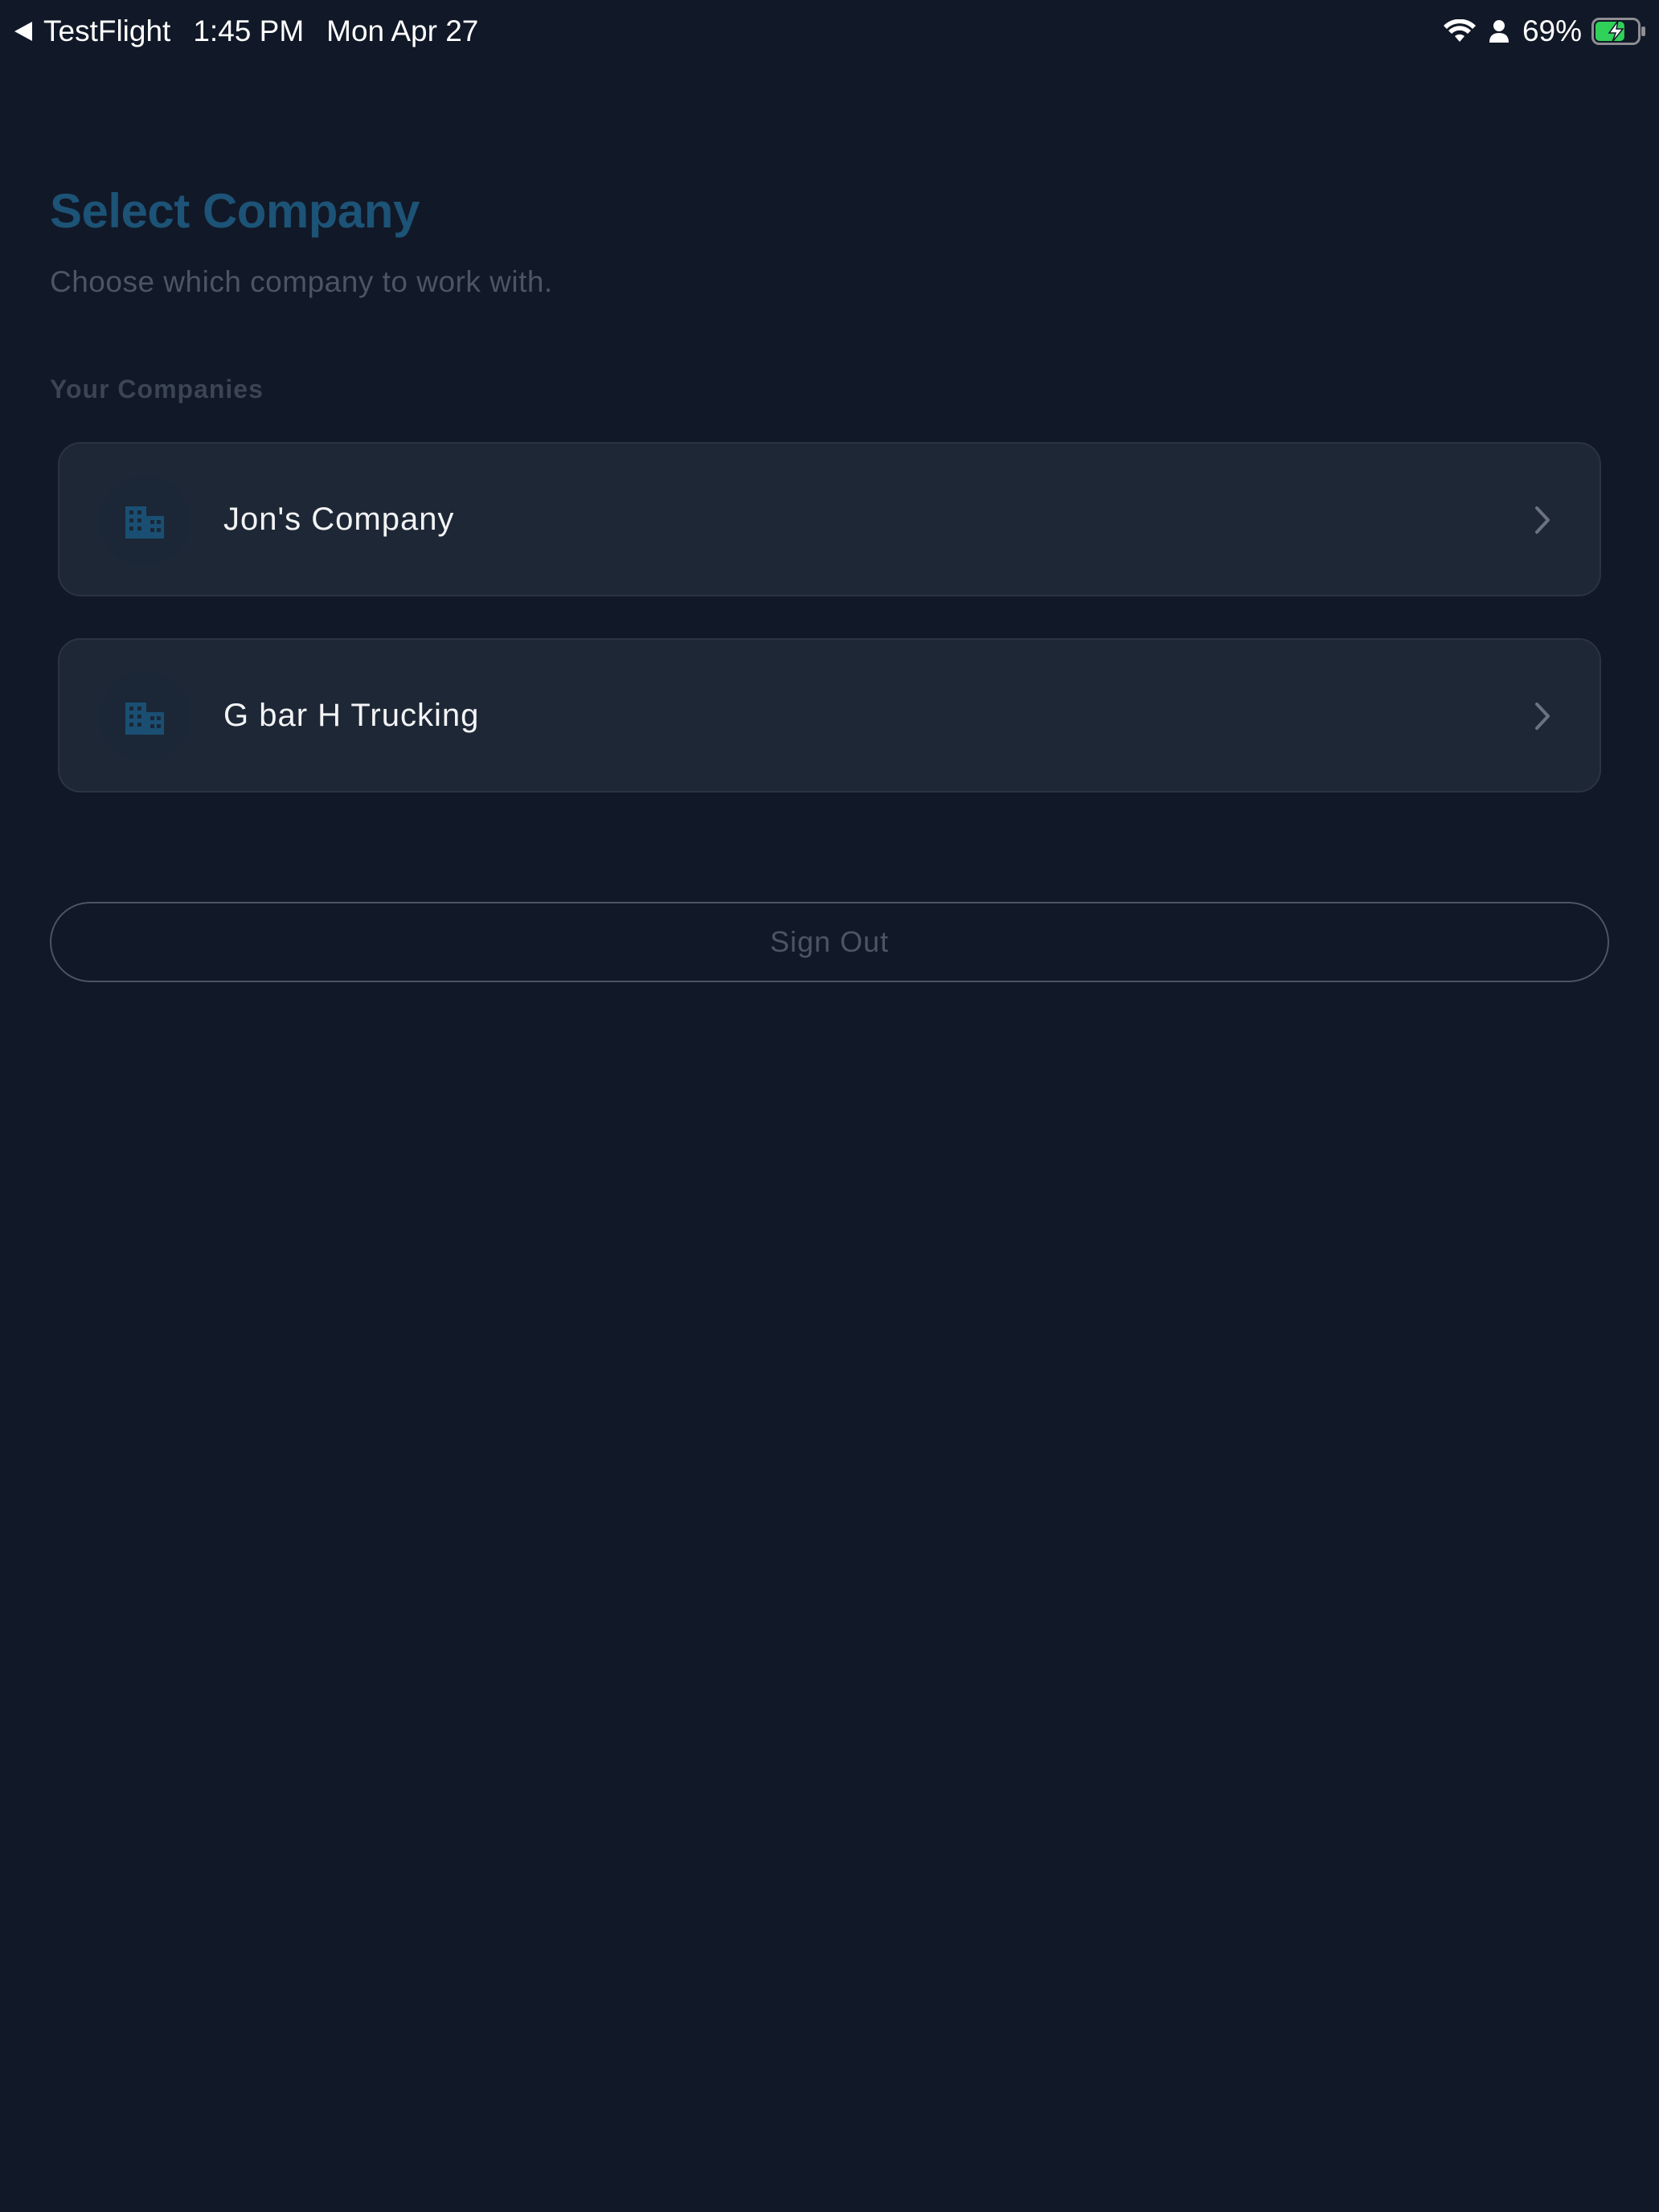  What do you see at coordinates (1459, 30) in the screenshot?
I see `wifi-icon` at bounding box center [1459, 30].